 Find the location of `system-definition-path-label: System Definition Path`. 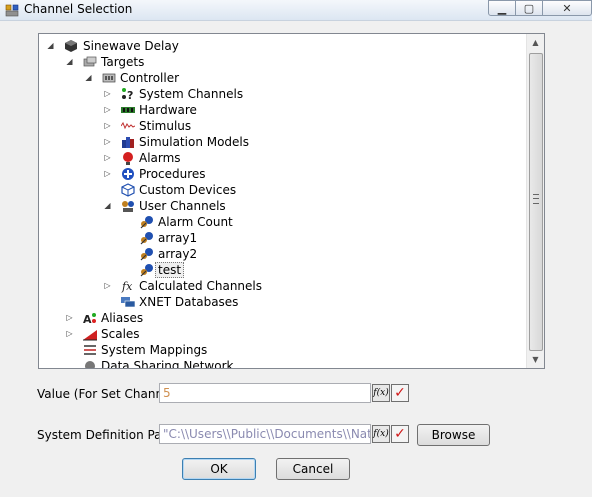

system-definition-path-label: System Definition Path is located at coordinates (105, 435).